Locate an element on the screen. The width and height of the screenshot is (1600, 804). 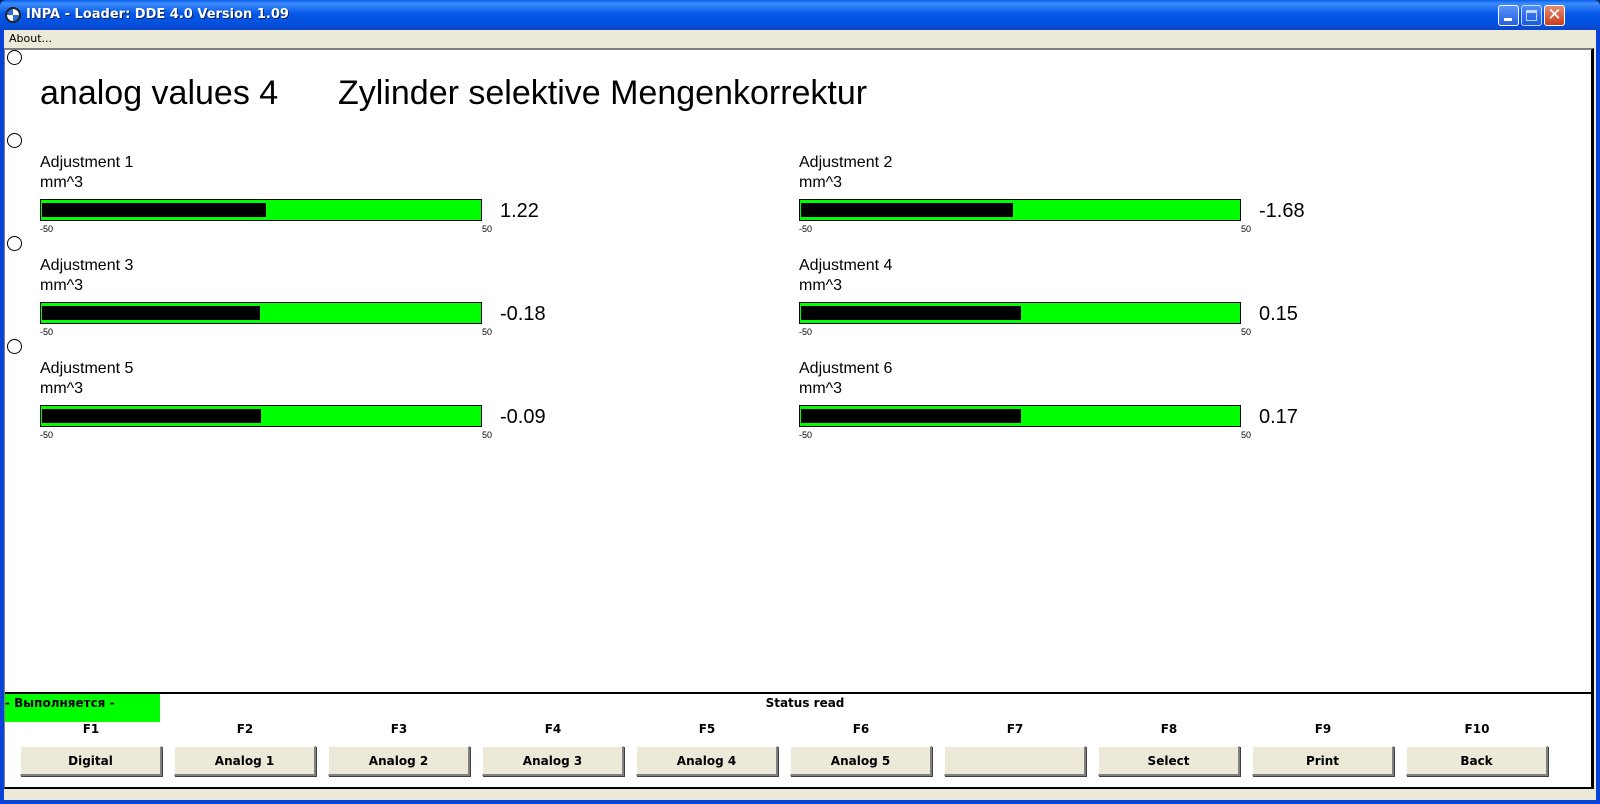
fkey-label: F6 is located at coordinates (861, 729).